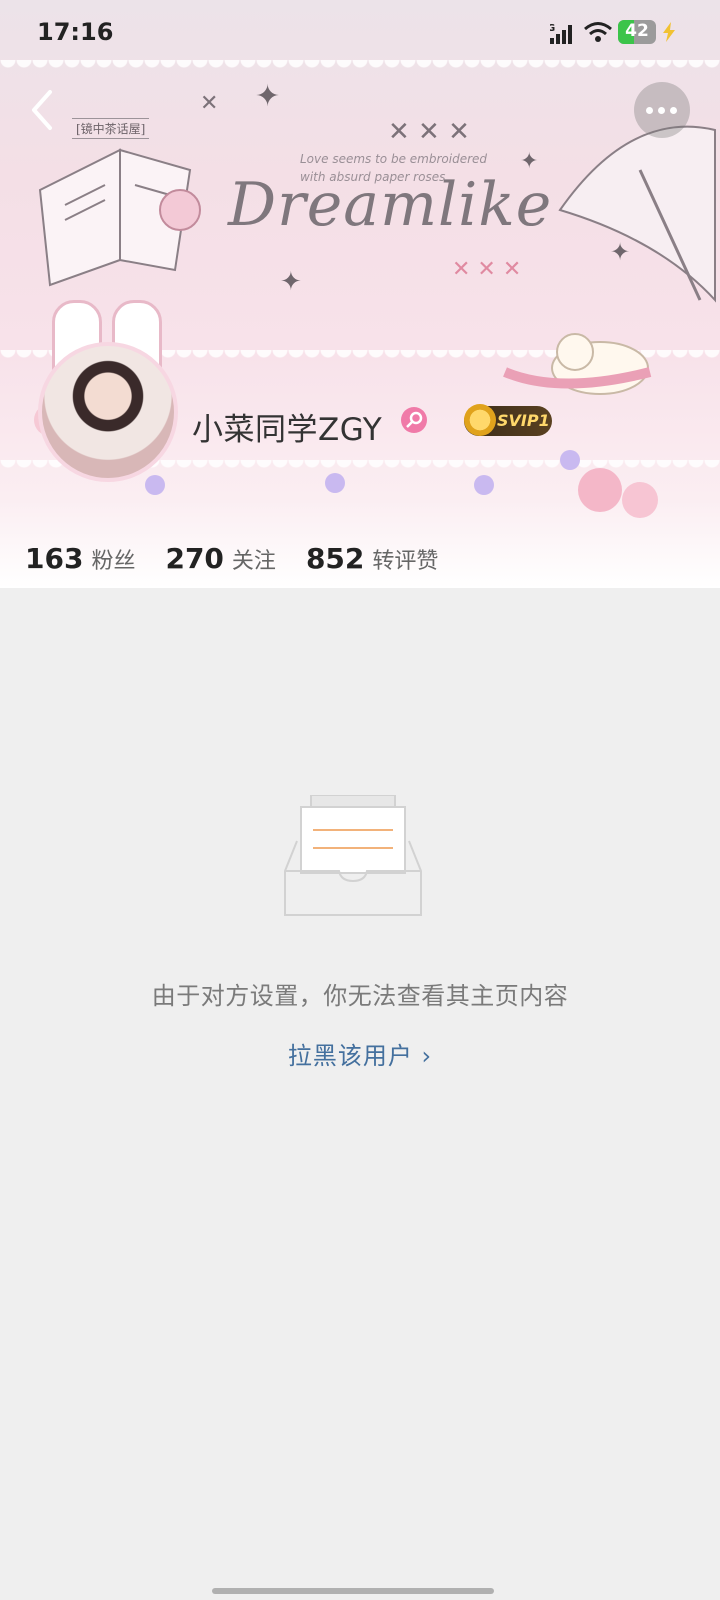 Image resolution: width=720 pixels, height=1600 pixels. I want to click on privacy-message: 由于对方设置，你无法查看其主页内容, so click(360, 996).